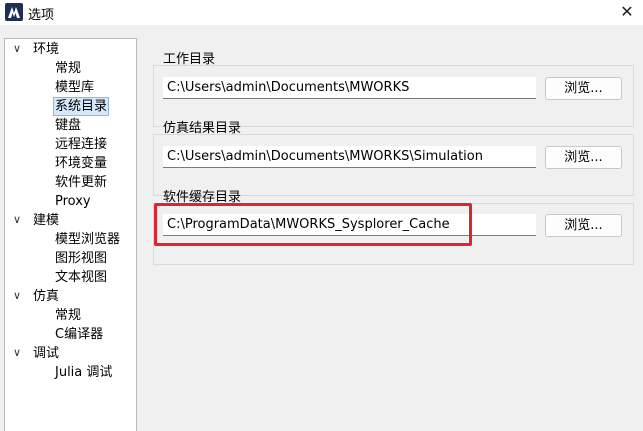 The height and width of the screenshot is (431, 643). I want to click on tree-item-system-directory: 系统目录, so click(81, 106).